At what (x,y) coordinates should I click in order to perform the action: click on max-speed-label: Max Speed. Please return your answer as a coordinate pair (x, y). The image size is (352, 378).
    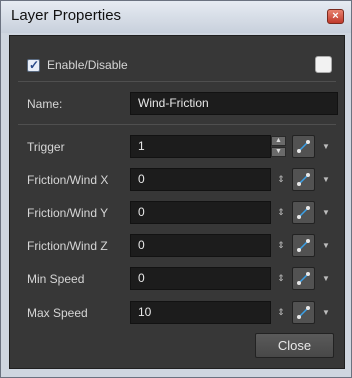
    Looking at the image, I should click on (57, 313).